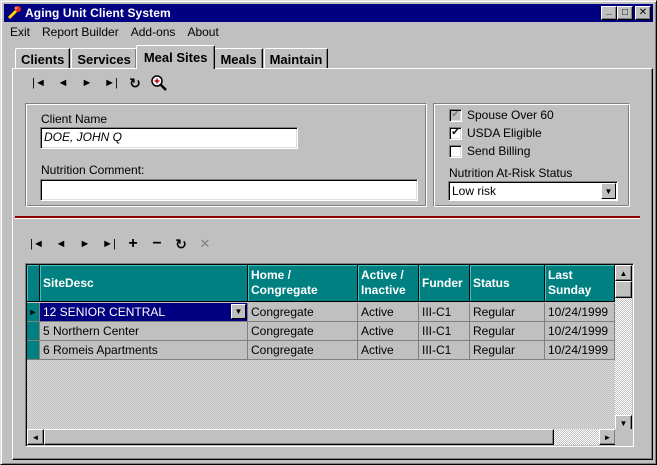 The width and height of the screenshot is (657, 465). Describe the element at coordinates (643, 13) in the screenshot. I see `close-button: ✕` at that location.